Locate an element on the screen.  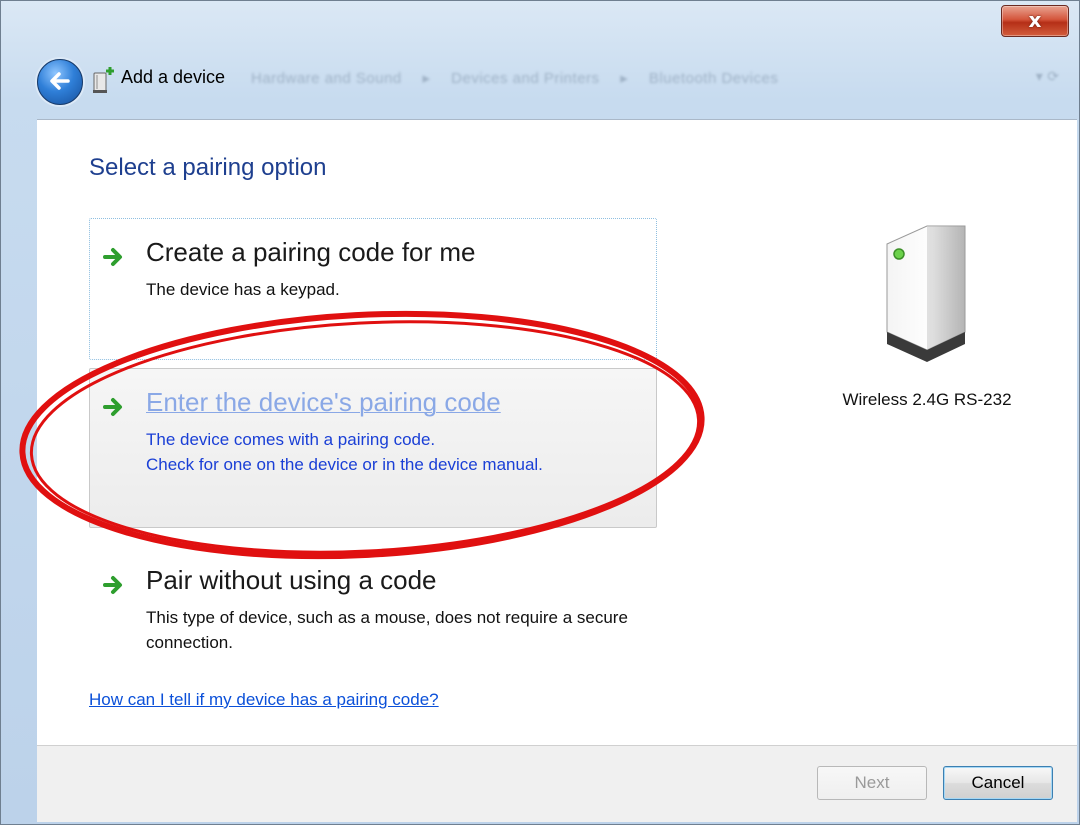
device-name: Wireless 2.4G RS-232 is located at coordinates (927, 399).